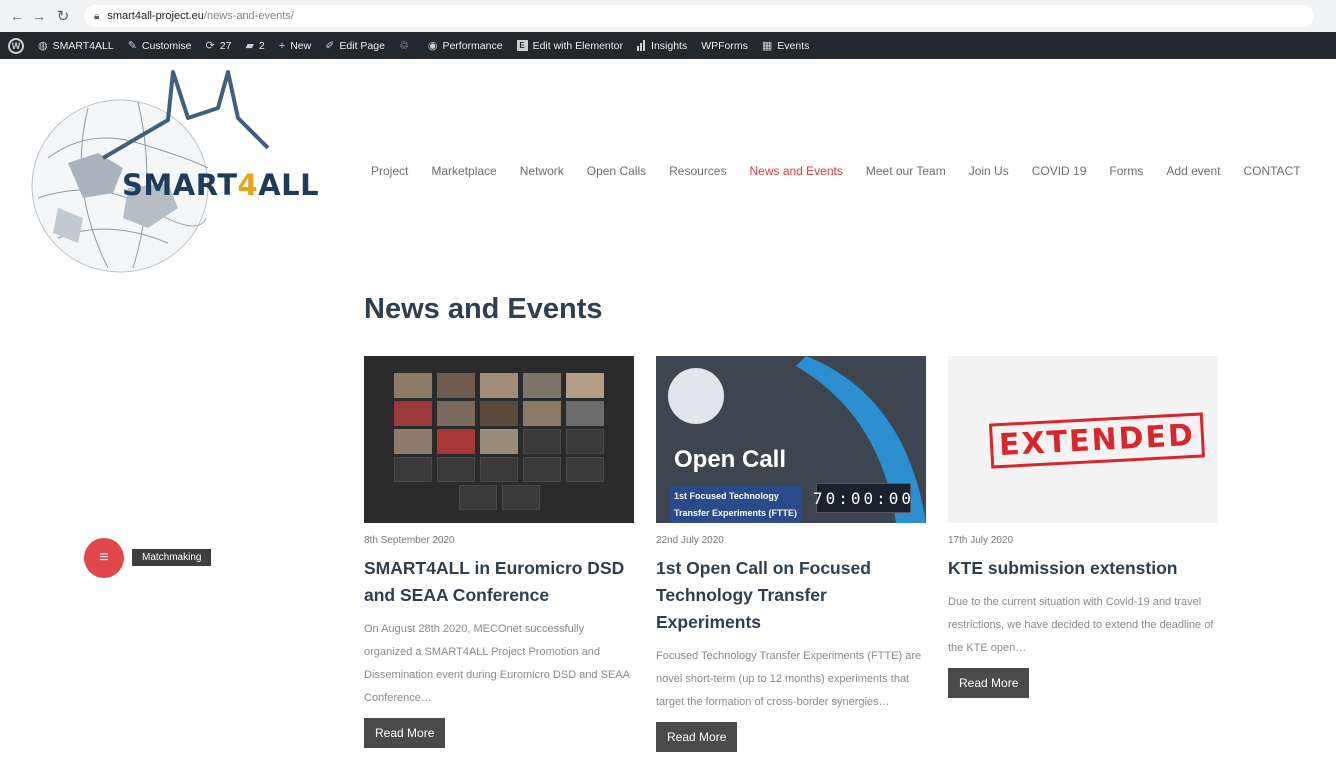  What do you see at coordinates (1193, 171) in the screenshot?
I see `nav-item-add-event: Add event` at bounding box center [1193, 171].